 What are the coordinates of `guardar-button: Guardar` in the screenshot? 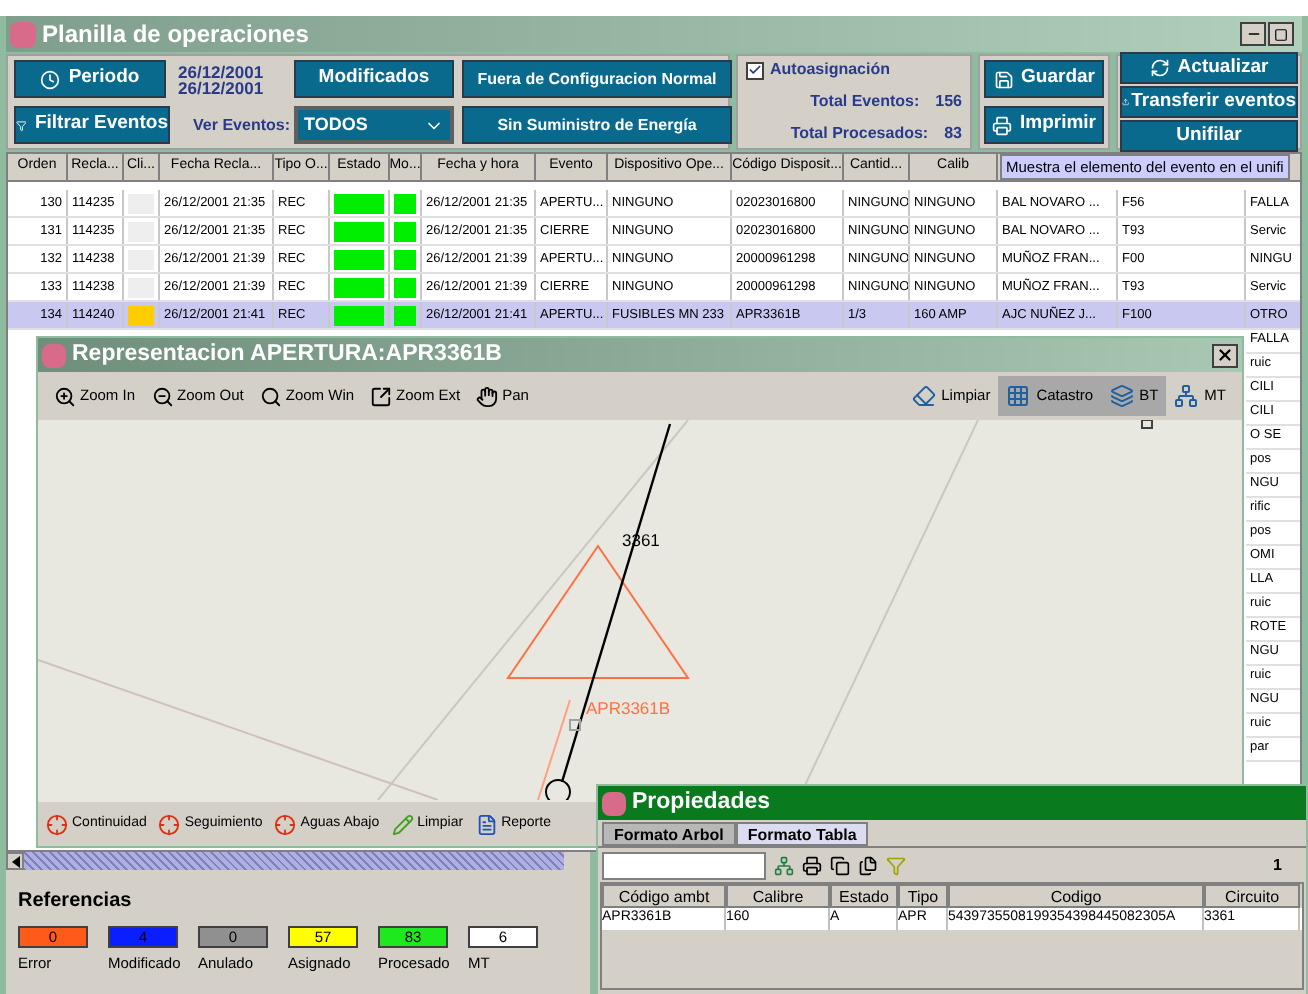 It's located at (1044, 79).